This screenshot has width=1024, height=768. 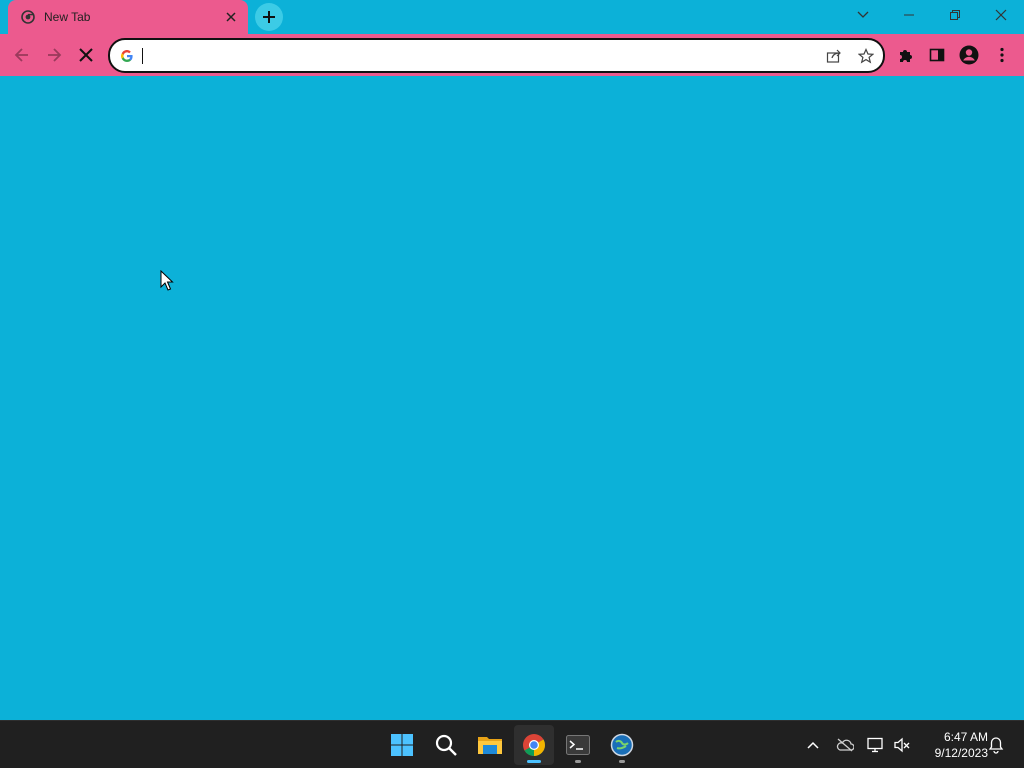 I want to click on windows-start-icon, so click(x=402, y=745).